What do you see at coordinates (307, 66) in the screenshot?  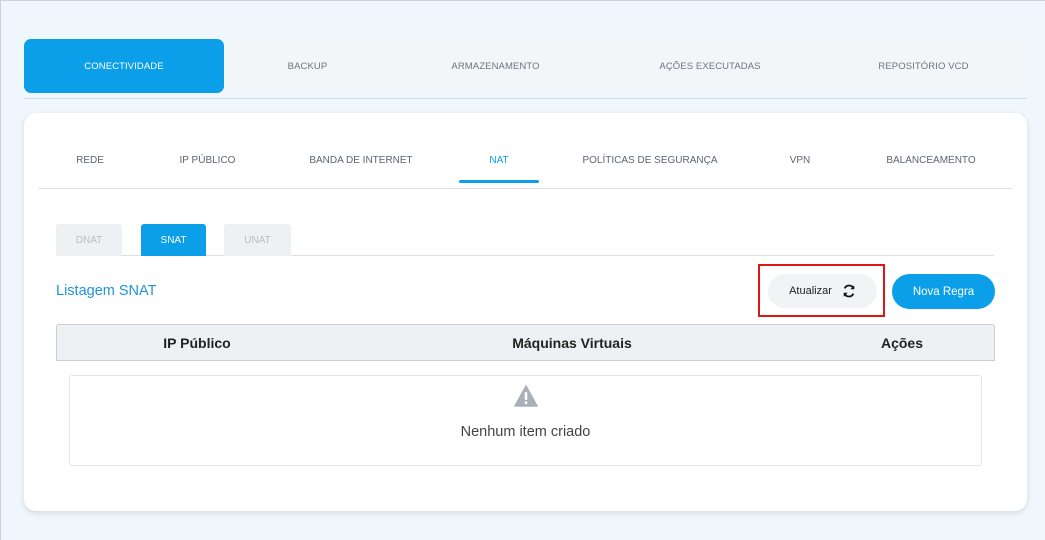 I see `tab-backup: BACKUP` at bounding box center [307, 66].